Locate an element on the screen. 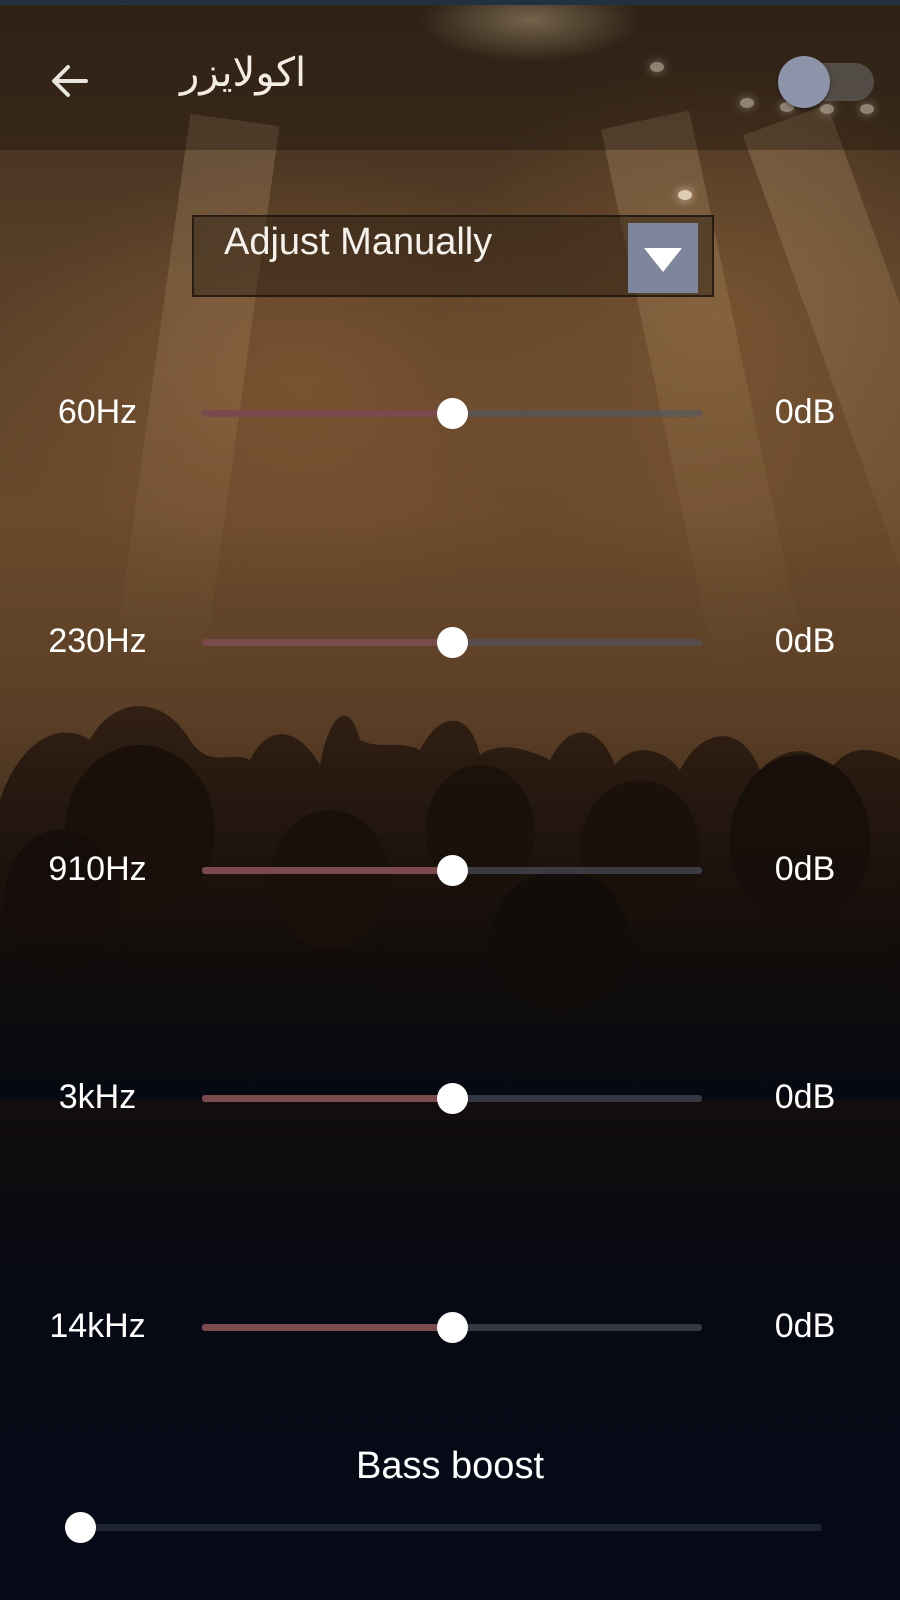  band-row-14khz: 14kHz 0dB is located at coordinates (450, 1327).